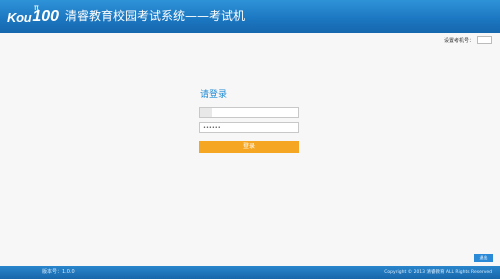 This screenshot has height=279, width=500. What do you see at coordinates (458, 40) in the screenshot?
I see `machine-id-label: 设置考机号：` at bounding box center [458, 40].